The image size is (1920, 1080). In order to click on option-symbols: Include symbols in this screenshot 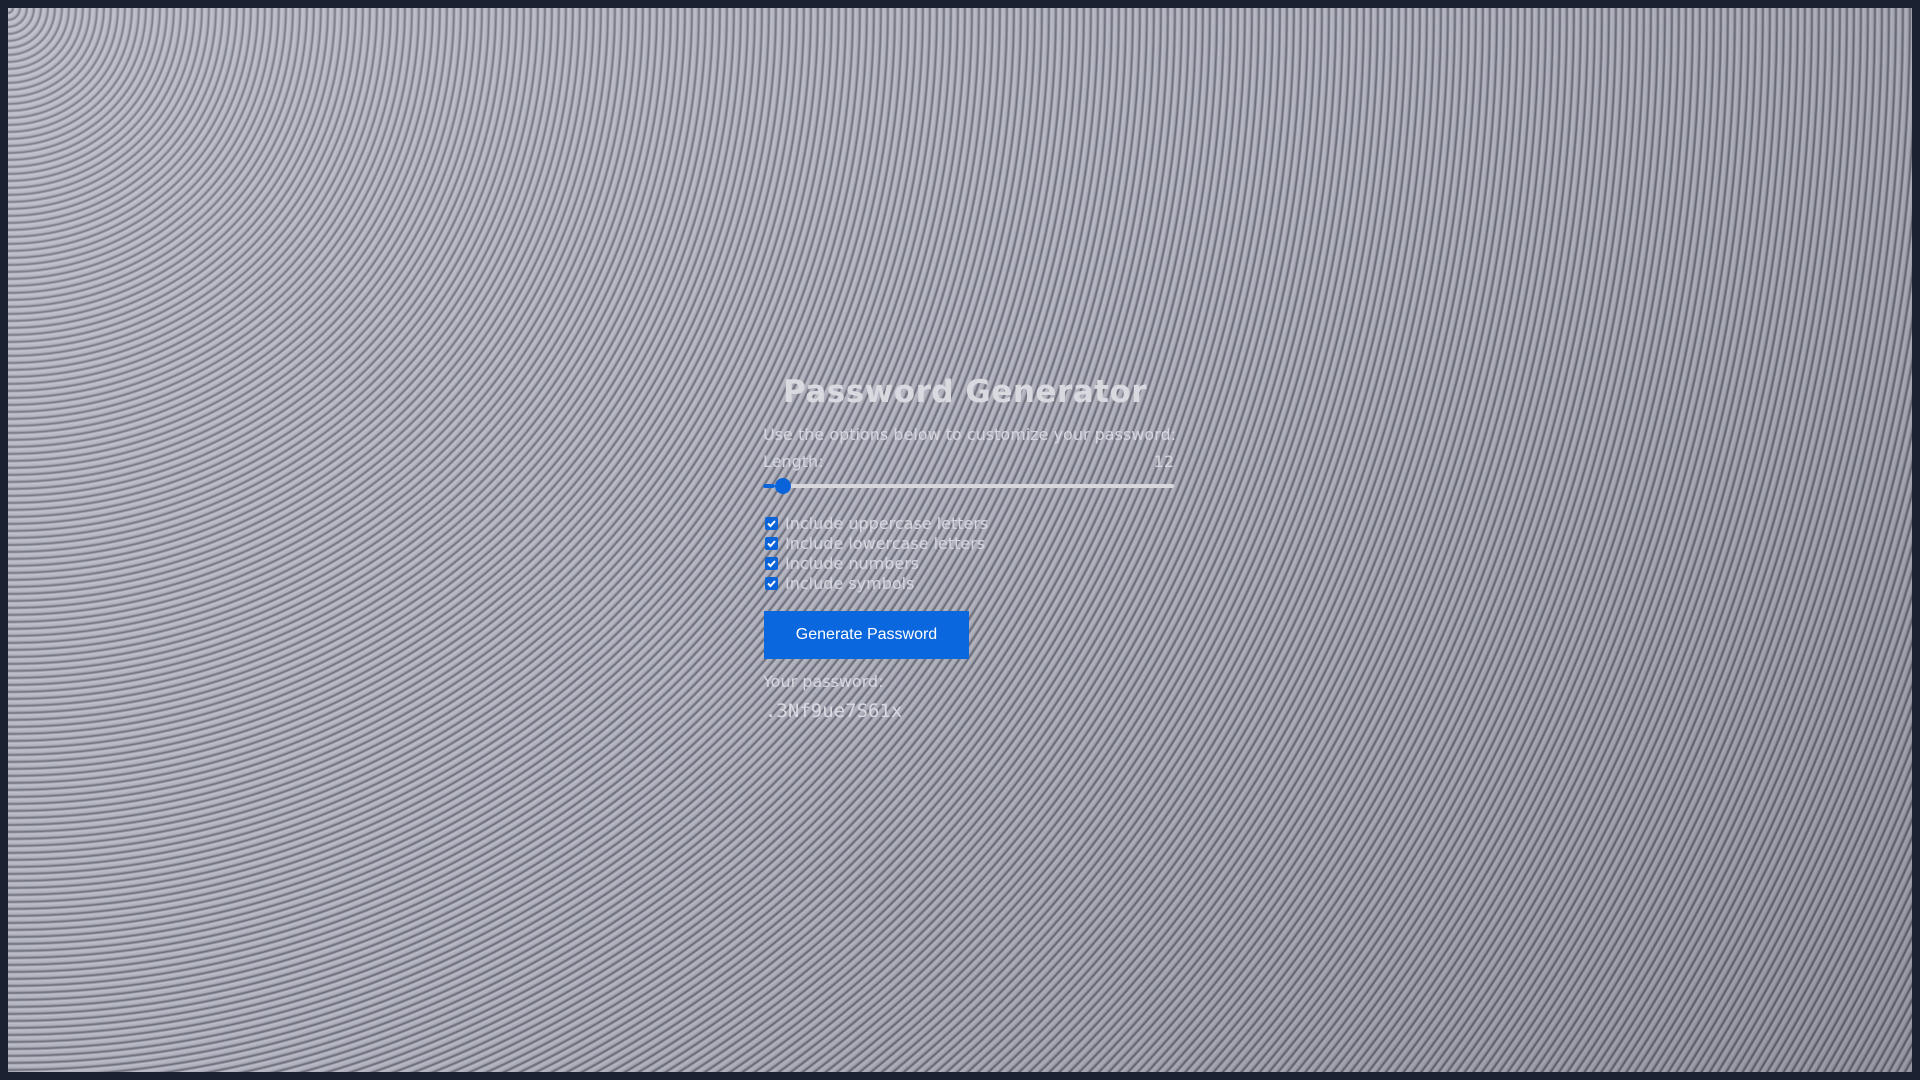, I will do `click(876, 583)`.